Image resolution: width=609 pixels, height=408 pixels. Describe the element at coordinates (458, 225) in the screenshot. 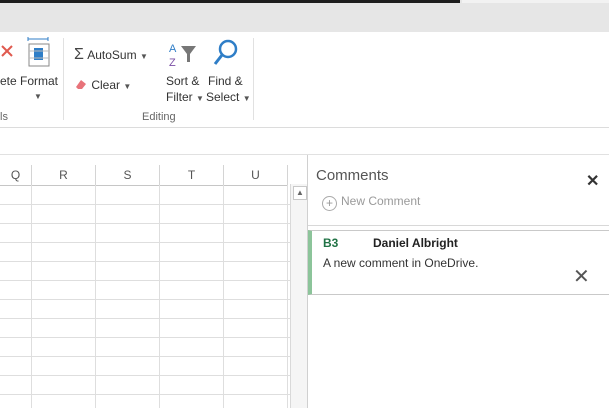

I see `pane-divider` at that location.